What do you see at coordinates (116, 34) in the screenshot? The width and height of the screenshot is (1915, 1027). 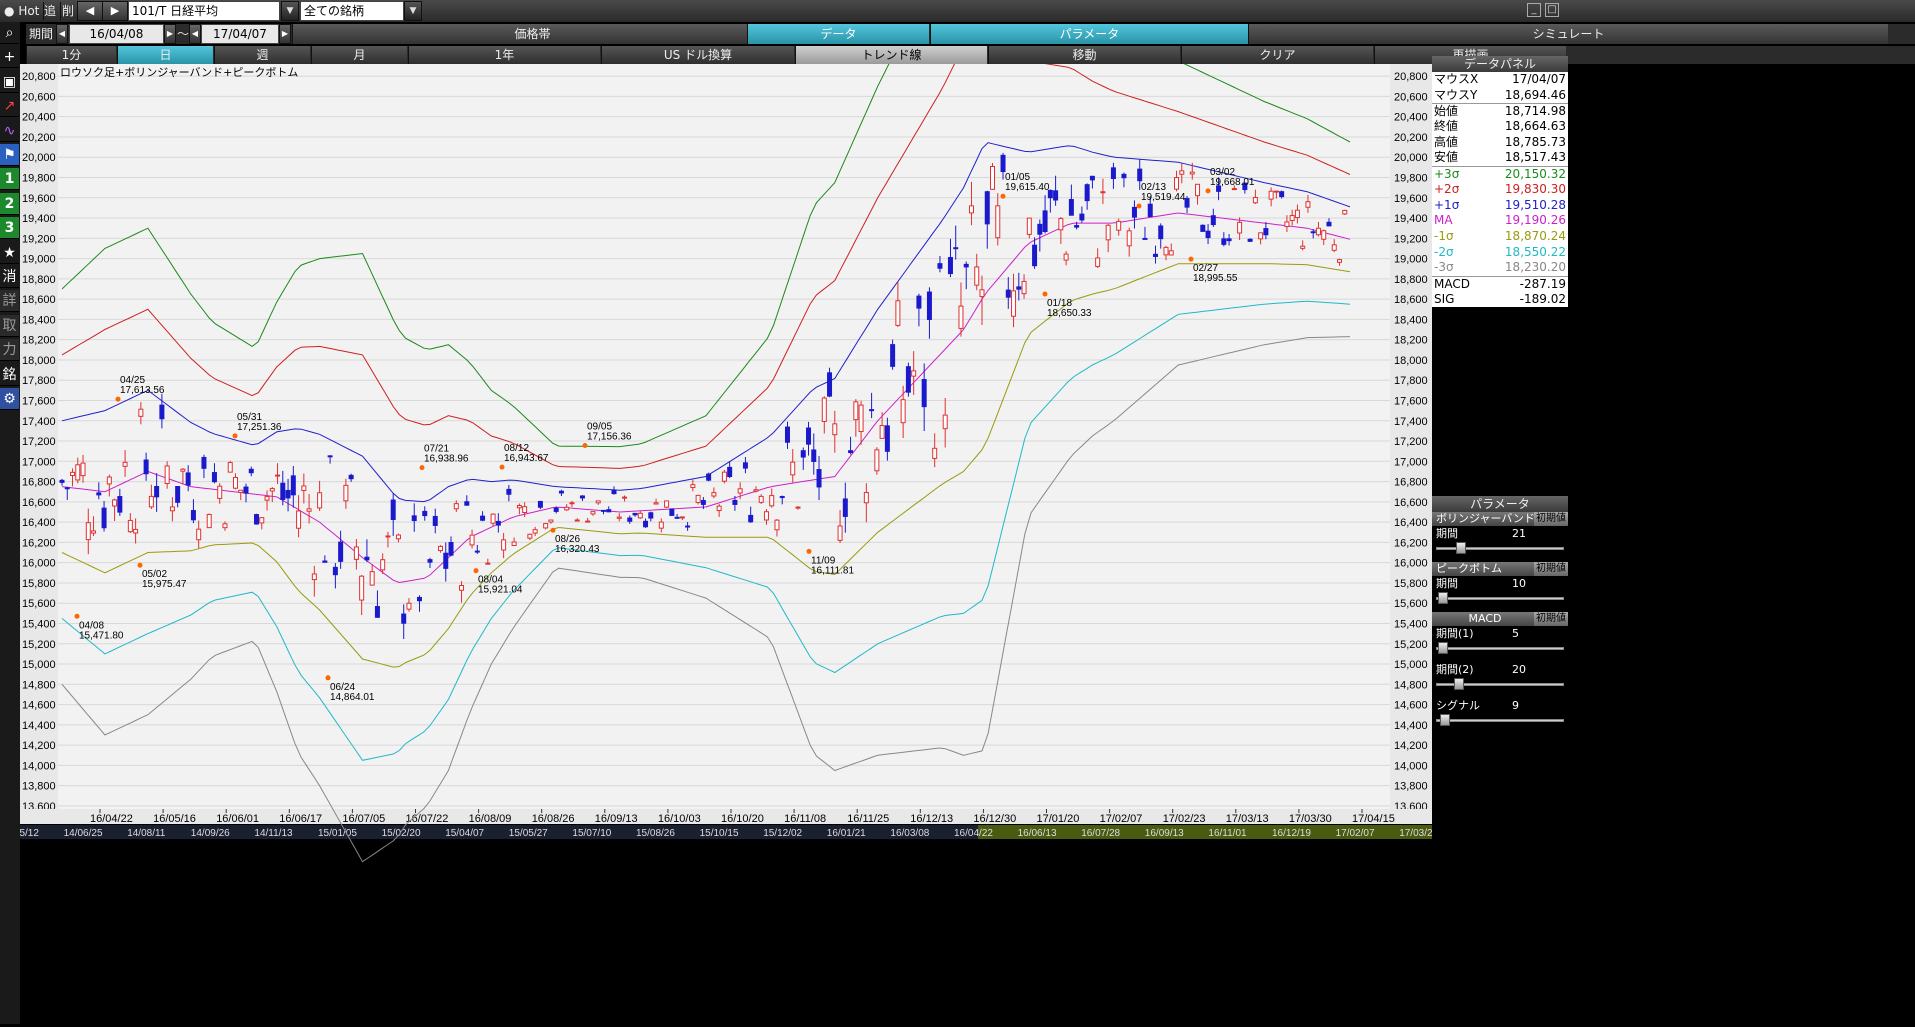 I see `date-from-field: 16/04/08` at bounding box center [116, 34].